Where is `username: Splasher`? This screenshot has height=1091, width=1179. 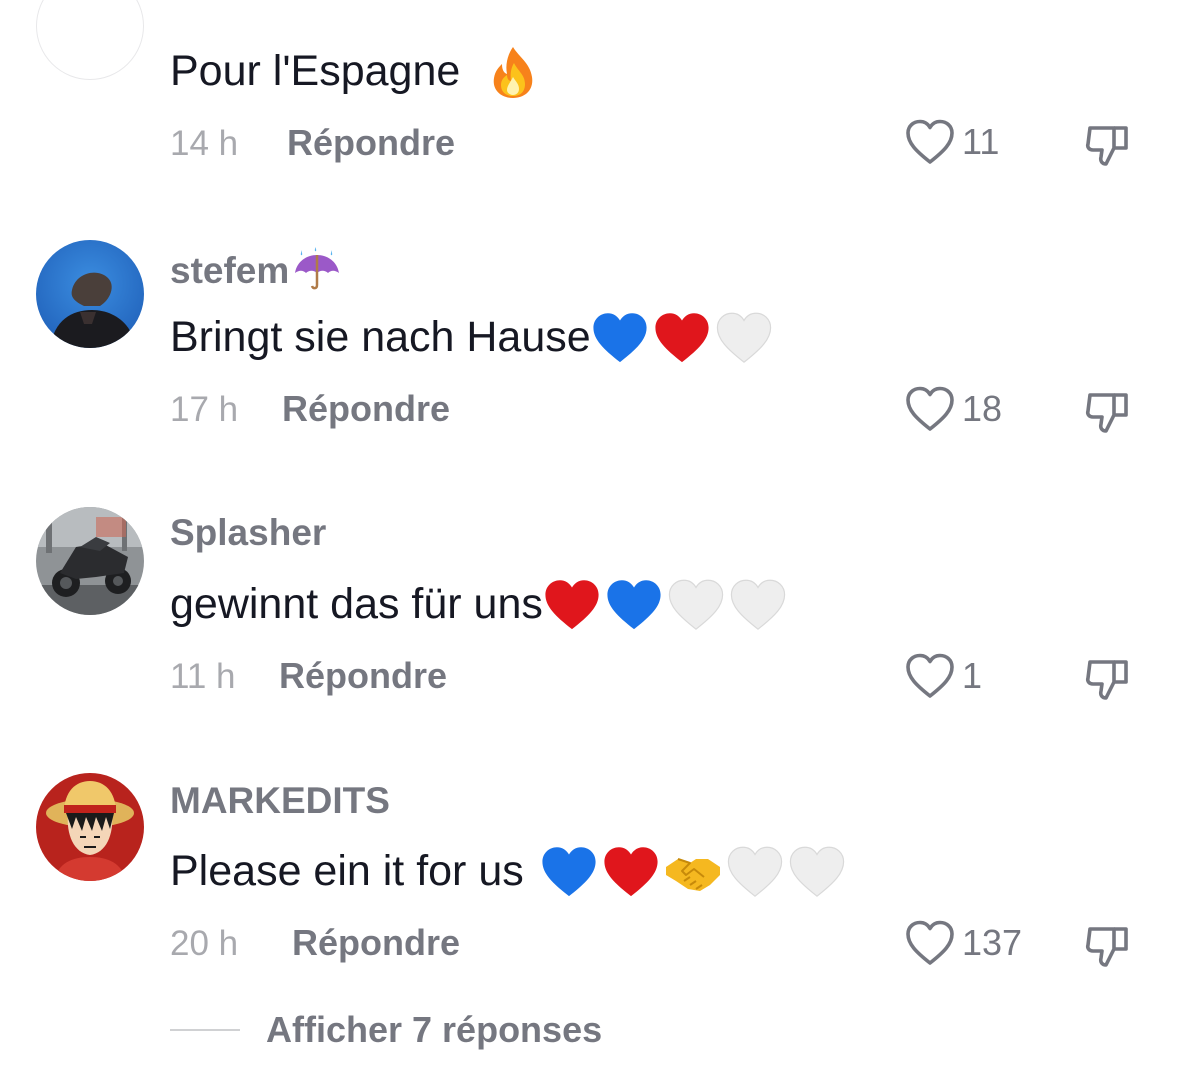 username: Splasher is located at coordinates (248, 532).